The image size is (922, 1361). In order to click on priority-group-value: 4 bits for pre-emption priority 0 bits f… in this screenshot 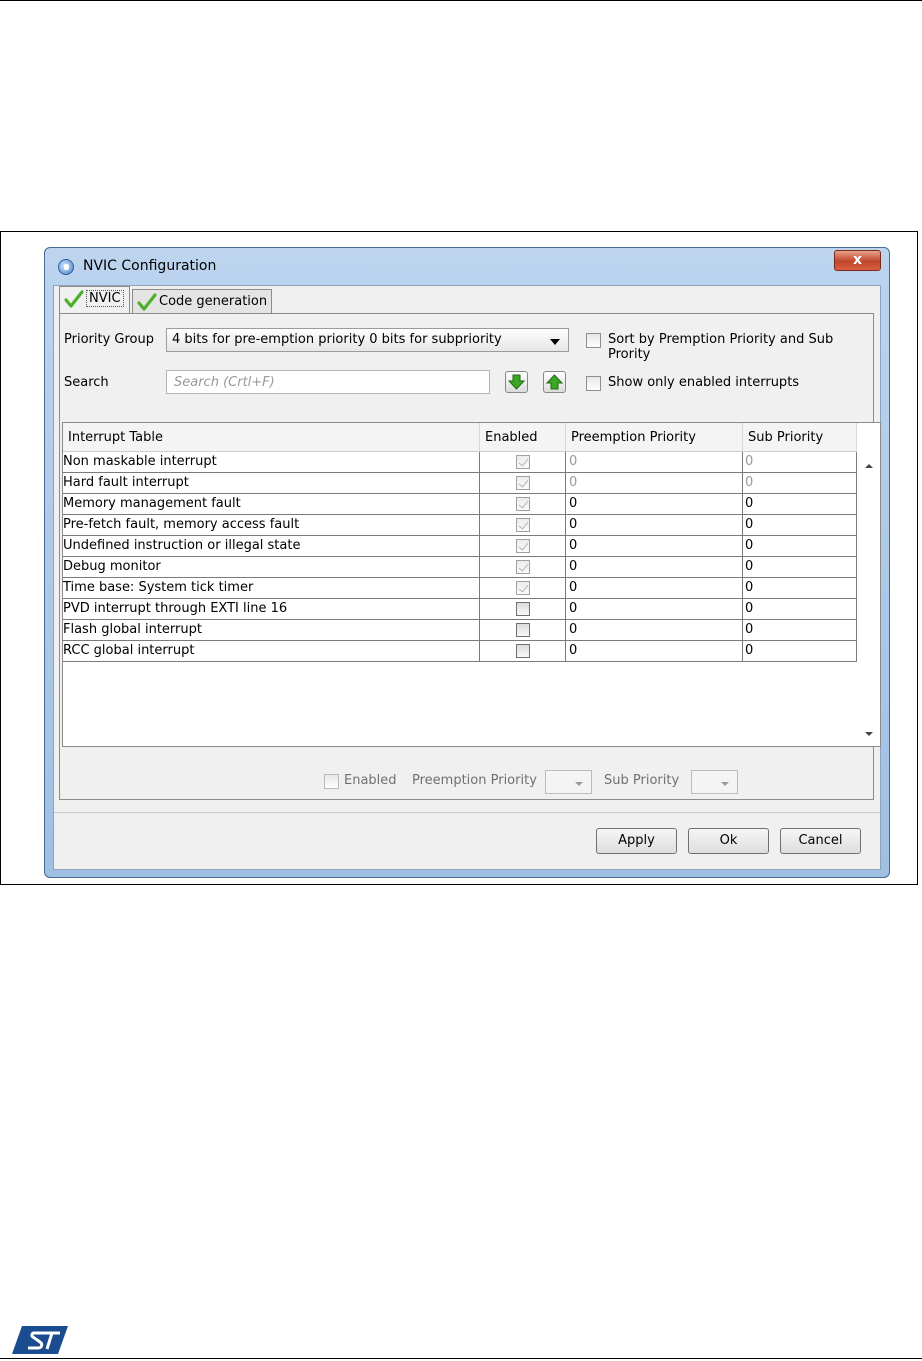, I will do `click(337, 339)`.